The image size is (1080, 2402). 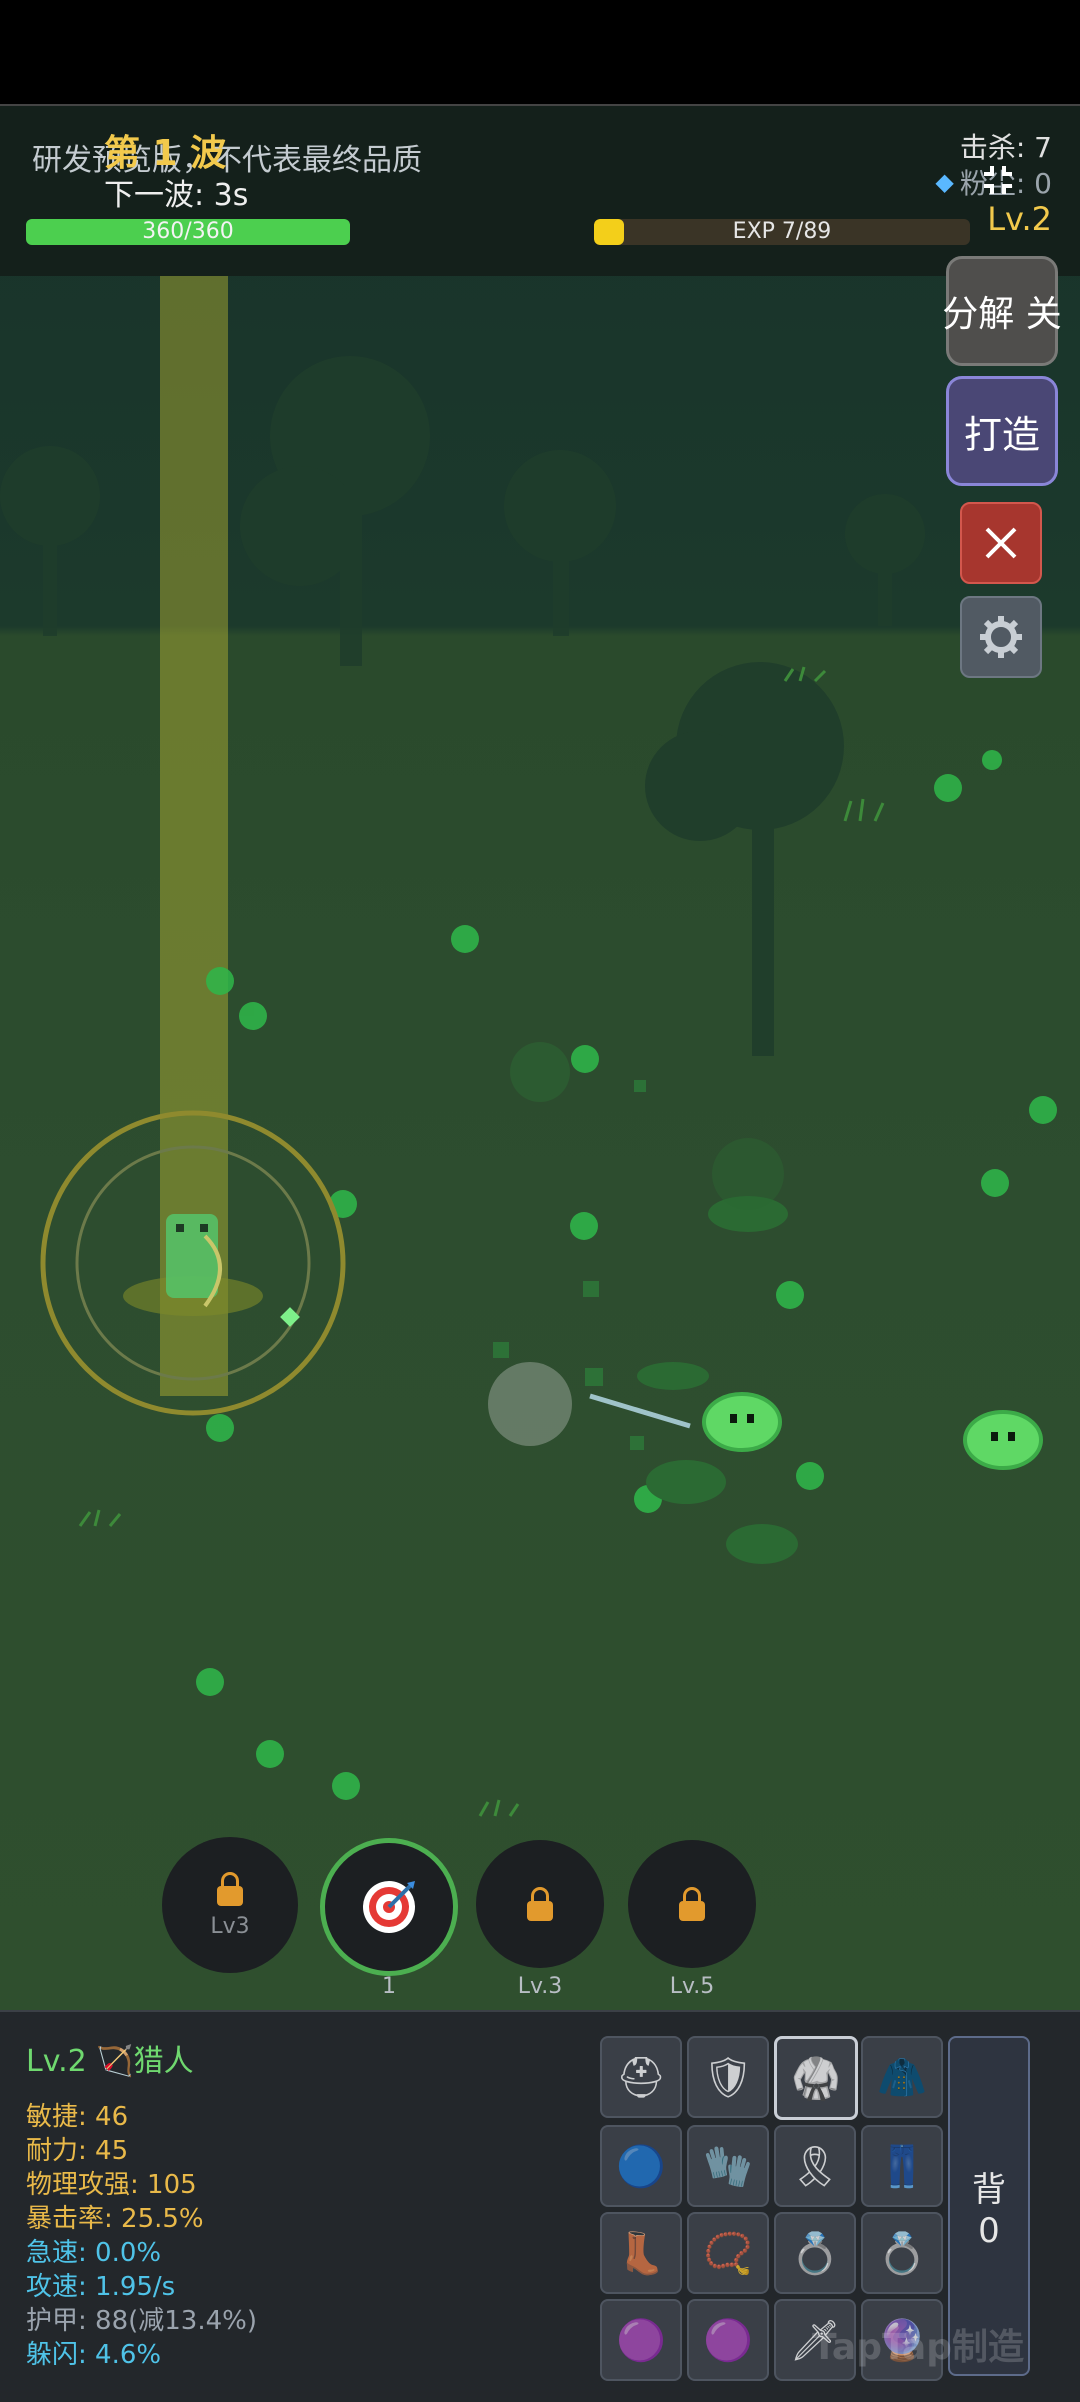 I want to click on leggings-icon: 👖, so click(x=902, y=2166).